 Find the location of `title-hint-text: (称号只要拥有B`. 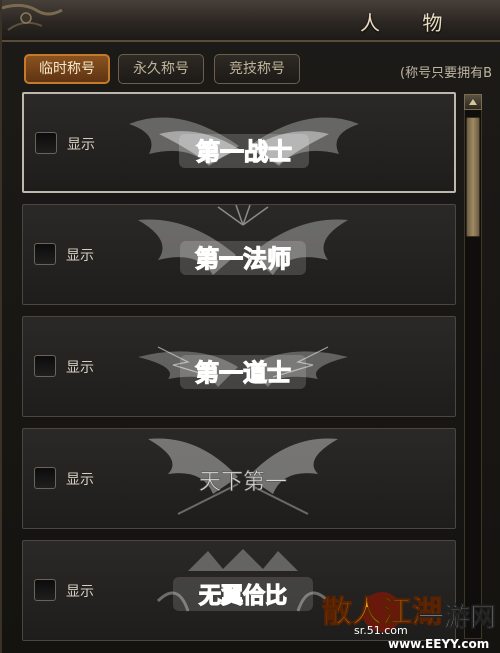

title-hint-text: (称号只要拥有B is located at coordinates (446, 73).